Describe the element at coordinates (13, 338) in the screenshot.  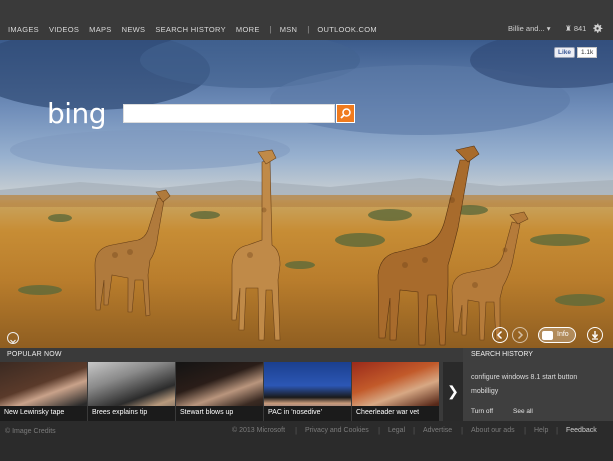
I see `collapse-button` at that location.